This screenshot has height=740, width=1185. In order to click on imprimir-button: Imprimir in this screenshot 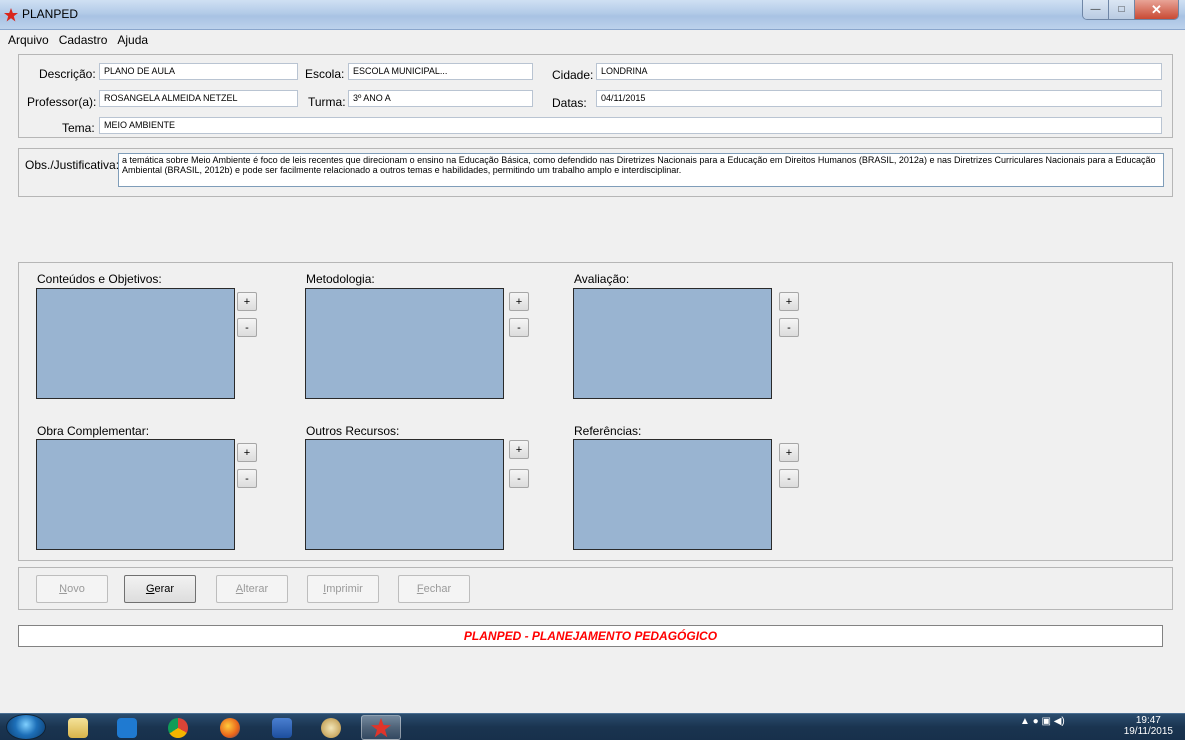, I will do `click(343, 589)`.